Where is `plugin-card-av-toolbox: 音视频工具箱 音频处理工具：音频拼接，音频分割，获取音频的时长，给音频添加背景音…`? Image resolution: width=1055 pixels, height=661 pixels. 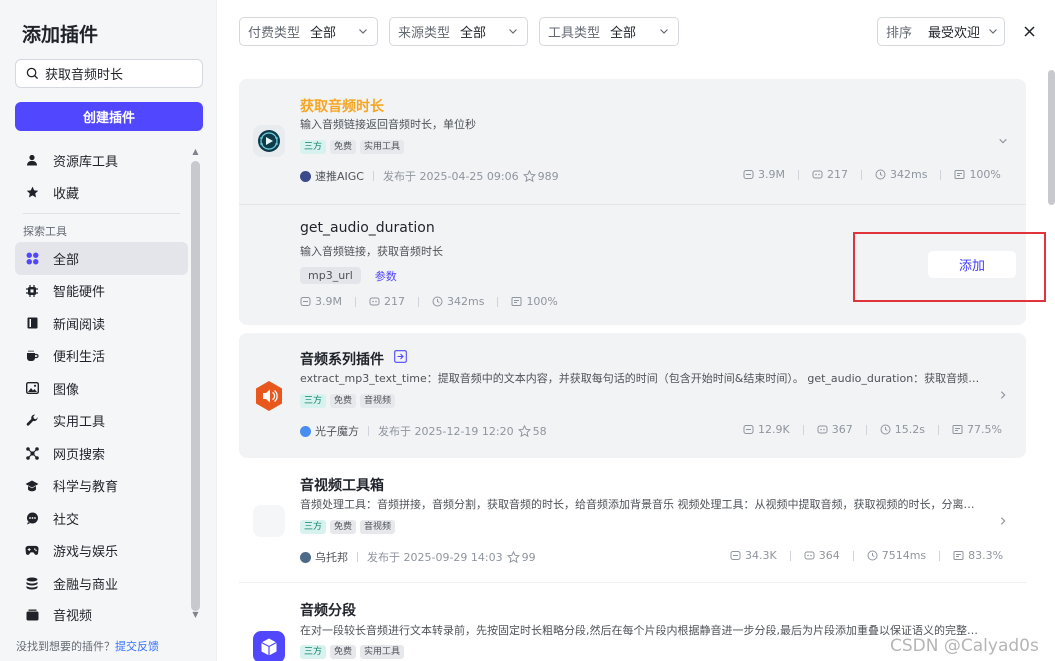 plugin-card-av-toolbox: 音视频工具箱 音频处理工具：音频拼接，音频分割，获取音频的时长，给音频添加背景音… is located at coordinates (632, 521).